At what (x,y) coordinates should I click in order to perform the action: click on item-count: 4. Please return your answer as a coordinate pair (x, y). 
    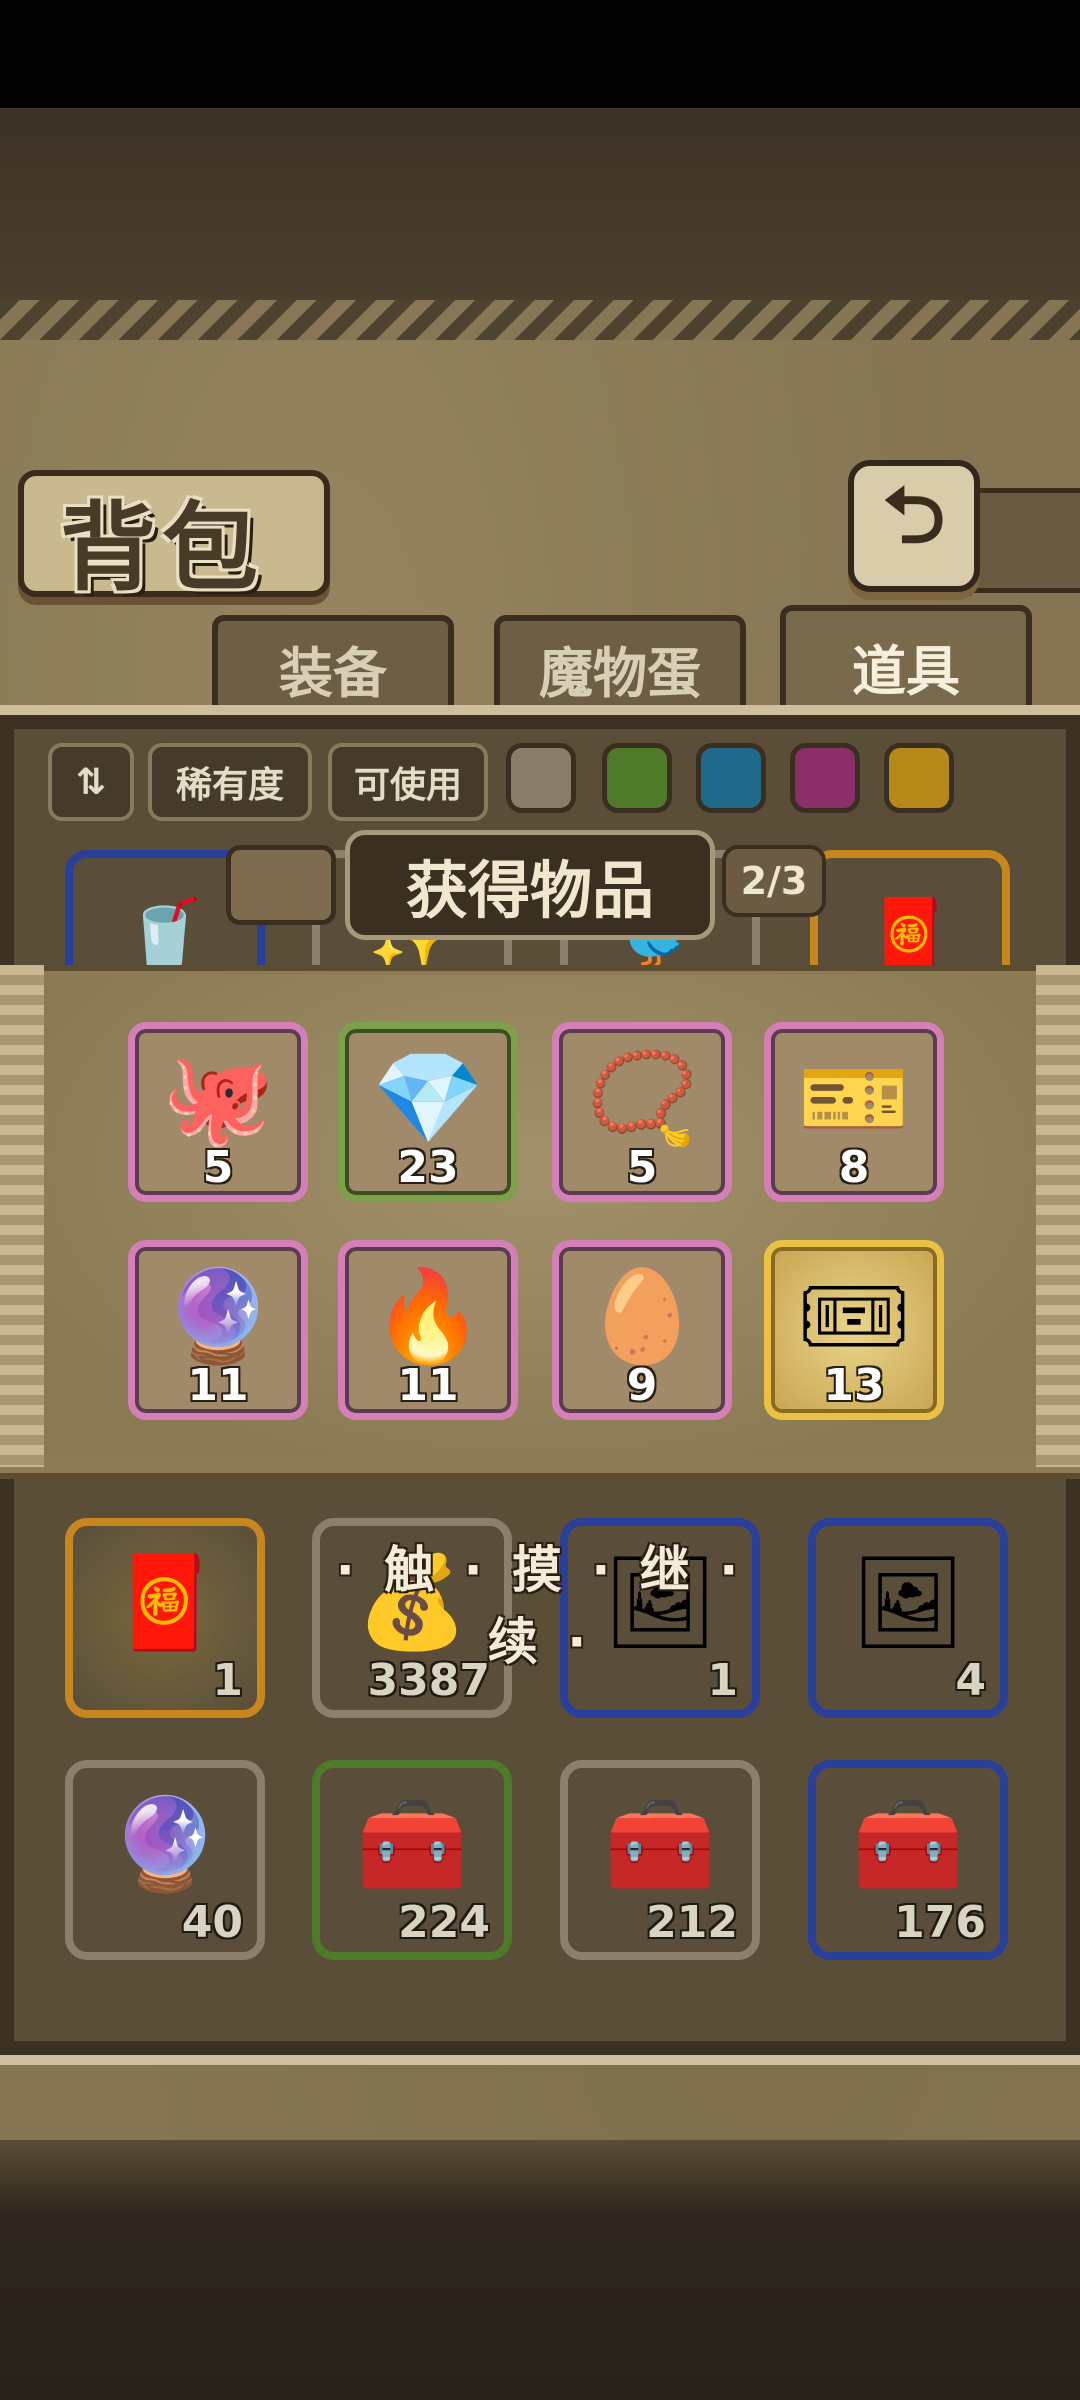
    Looking at the image, I should click on (970, 1680).